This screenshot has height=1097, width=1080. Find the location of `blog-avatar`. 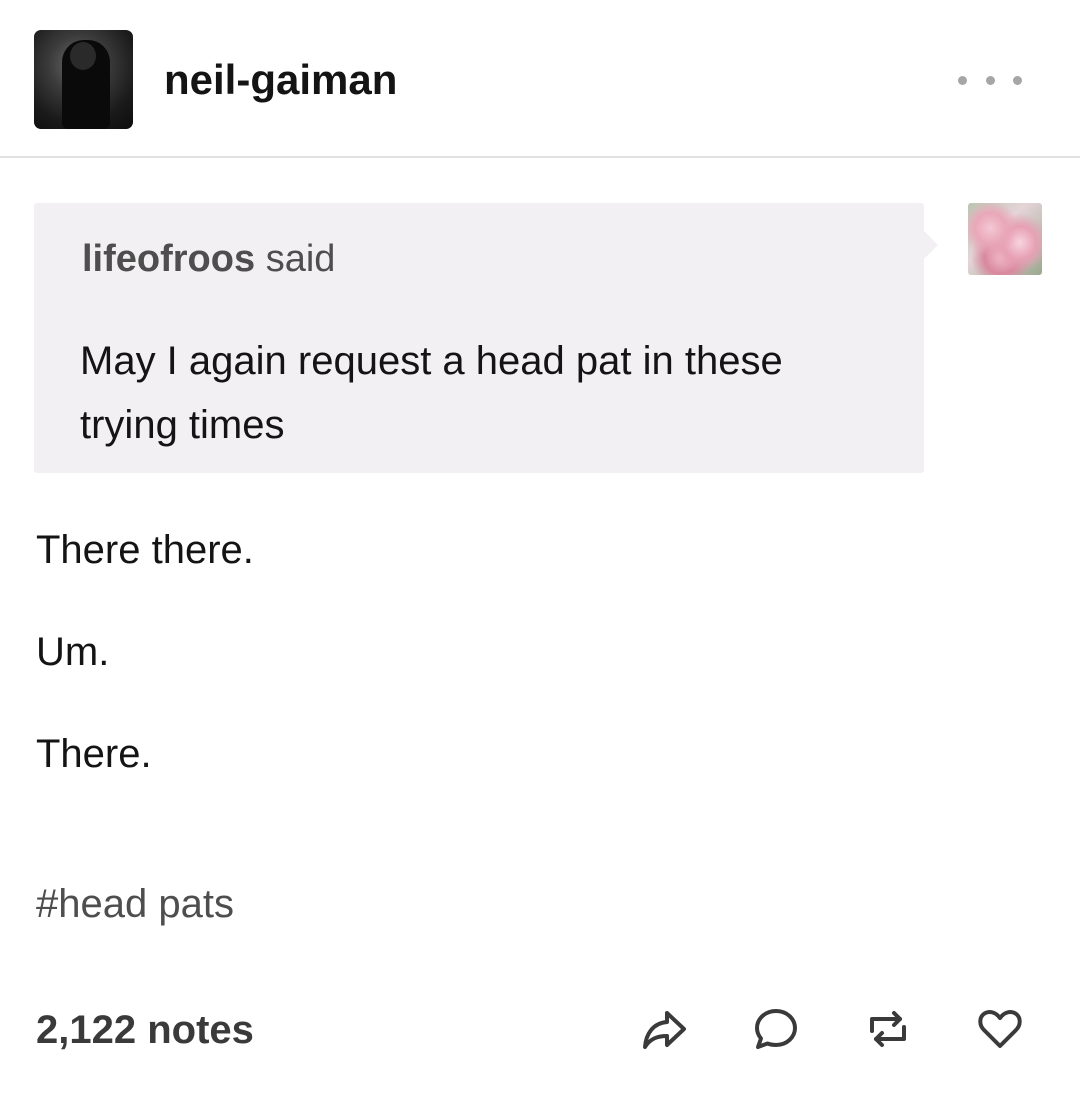

blog-avatar is located at coordinates (83, 79).